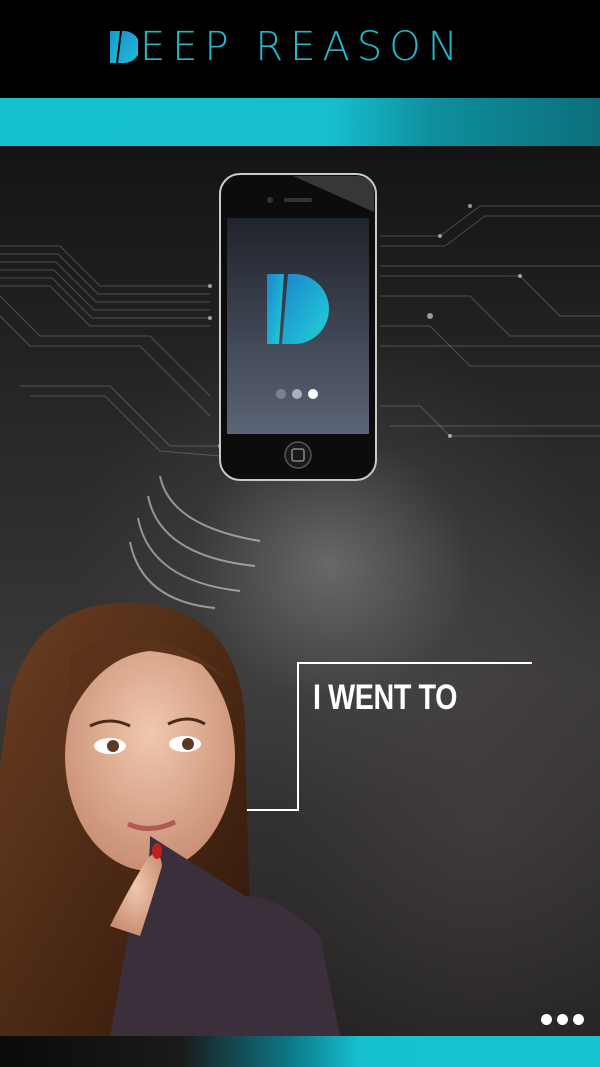 This screenshot has width=600, height=1067. I want to click on top-accent-bar, so click(300, 122).